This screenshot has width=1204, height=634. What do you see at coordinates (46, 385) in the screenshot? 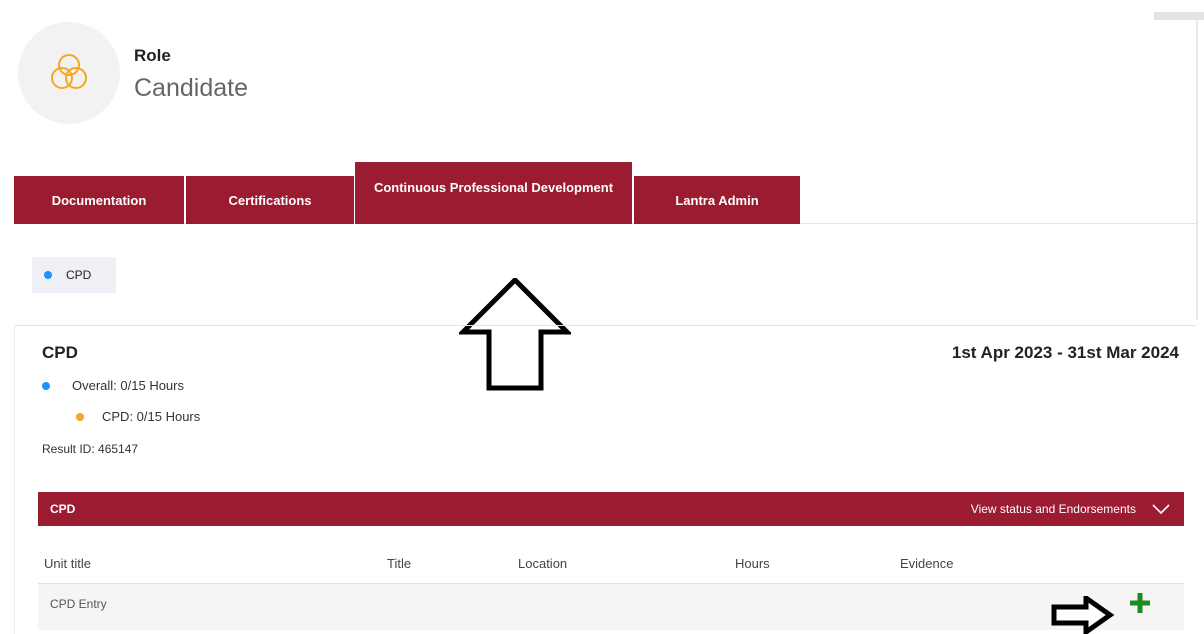
I see `overall-dot` at bounding box center [46, 385].